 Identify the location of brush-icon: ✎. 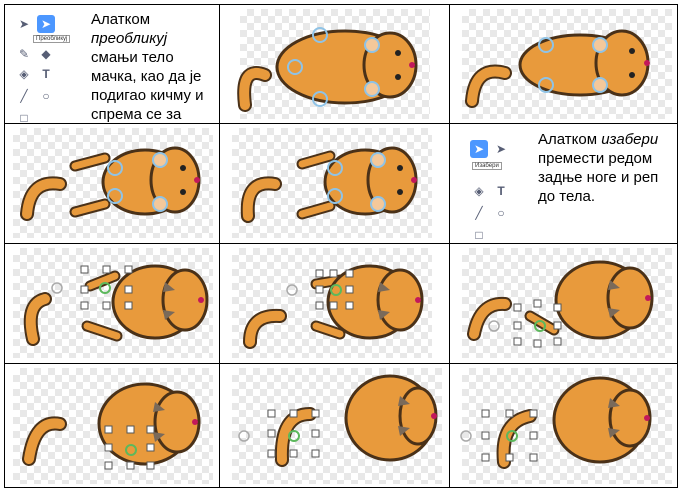
(24, 54).